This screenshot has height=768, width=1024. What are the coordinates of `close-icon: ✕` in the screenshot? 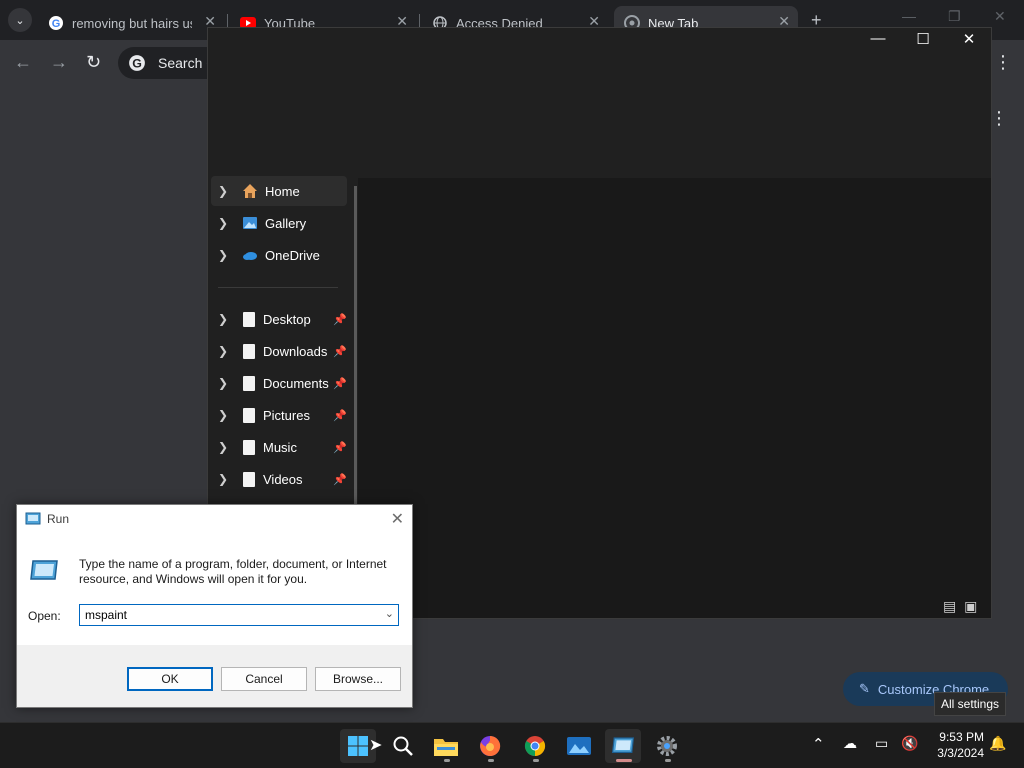 It's located at (397, 519).